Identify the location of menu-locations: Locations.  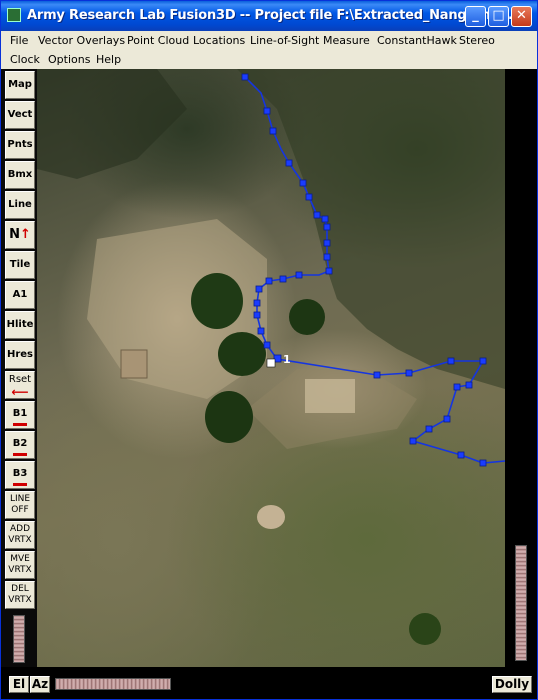
(219, 40).